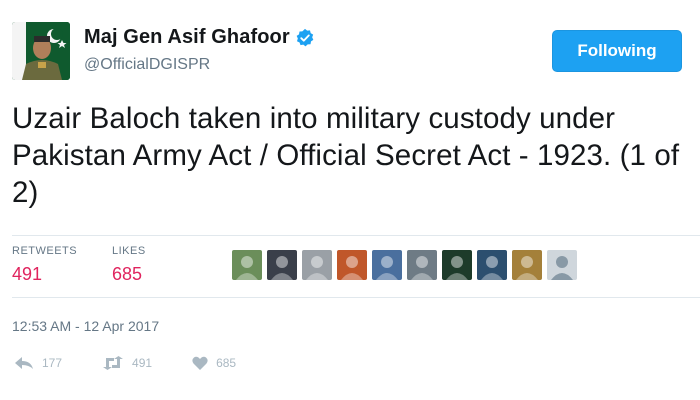  Describe the element at coordinates (142, 363) in the screenshot. I see `retweet-count: 491` at that location.